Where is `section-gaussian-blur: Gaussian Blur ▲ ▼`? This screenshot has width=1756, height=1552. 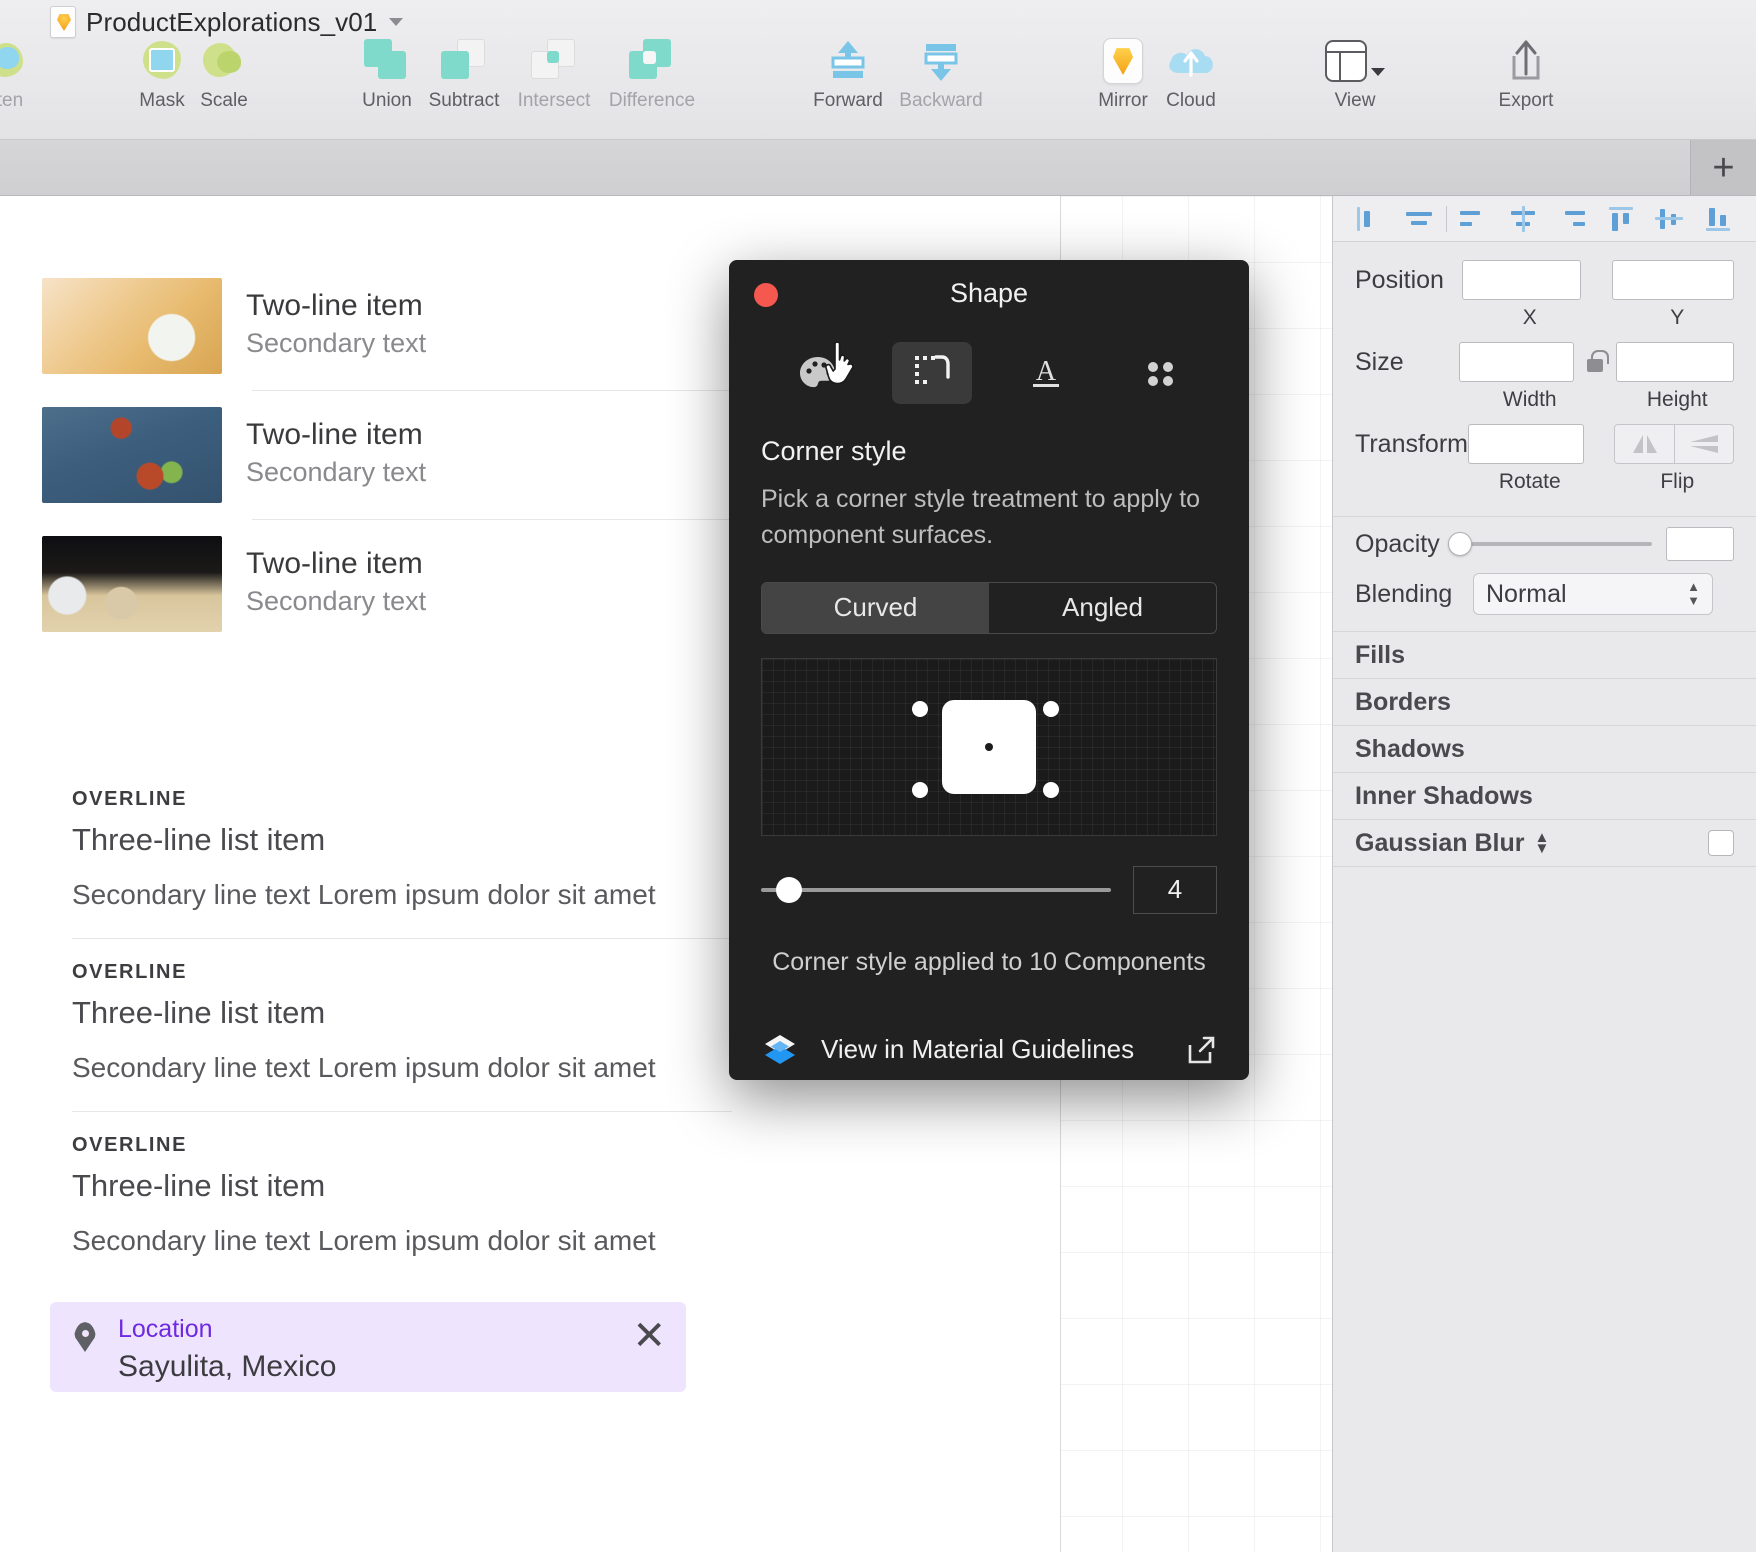 section-gaussian-blur: Gaussian Blur ▲ ▼ is located at coordinates (1544, 842).